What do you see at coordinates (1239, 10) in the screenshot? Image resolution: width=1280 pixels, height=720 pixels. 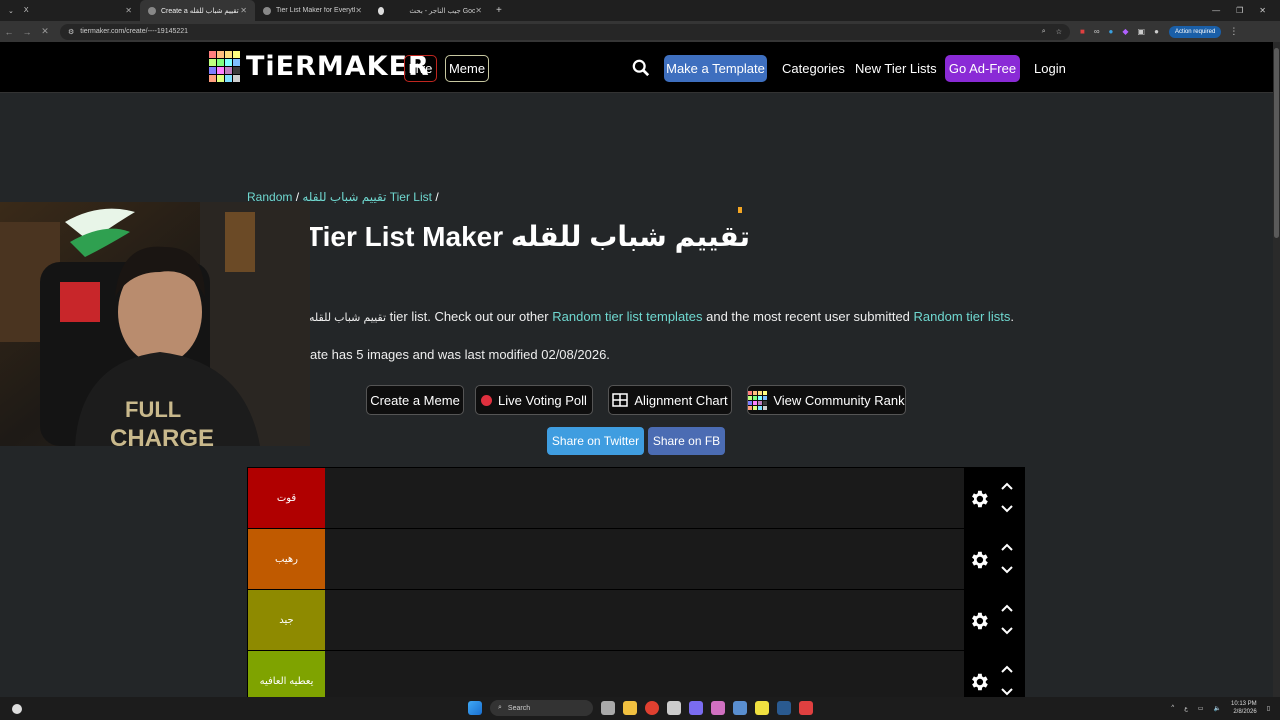 I see `restore-icon: ❐` at bounding box center [1239, 10].